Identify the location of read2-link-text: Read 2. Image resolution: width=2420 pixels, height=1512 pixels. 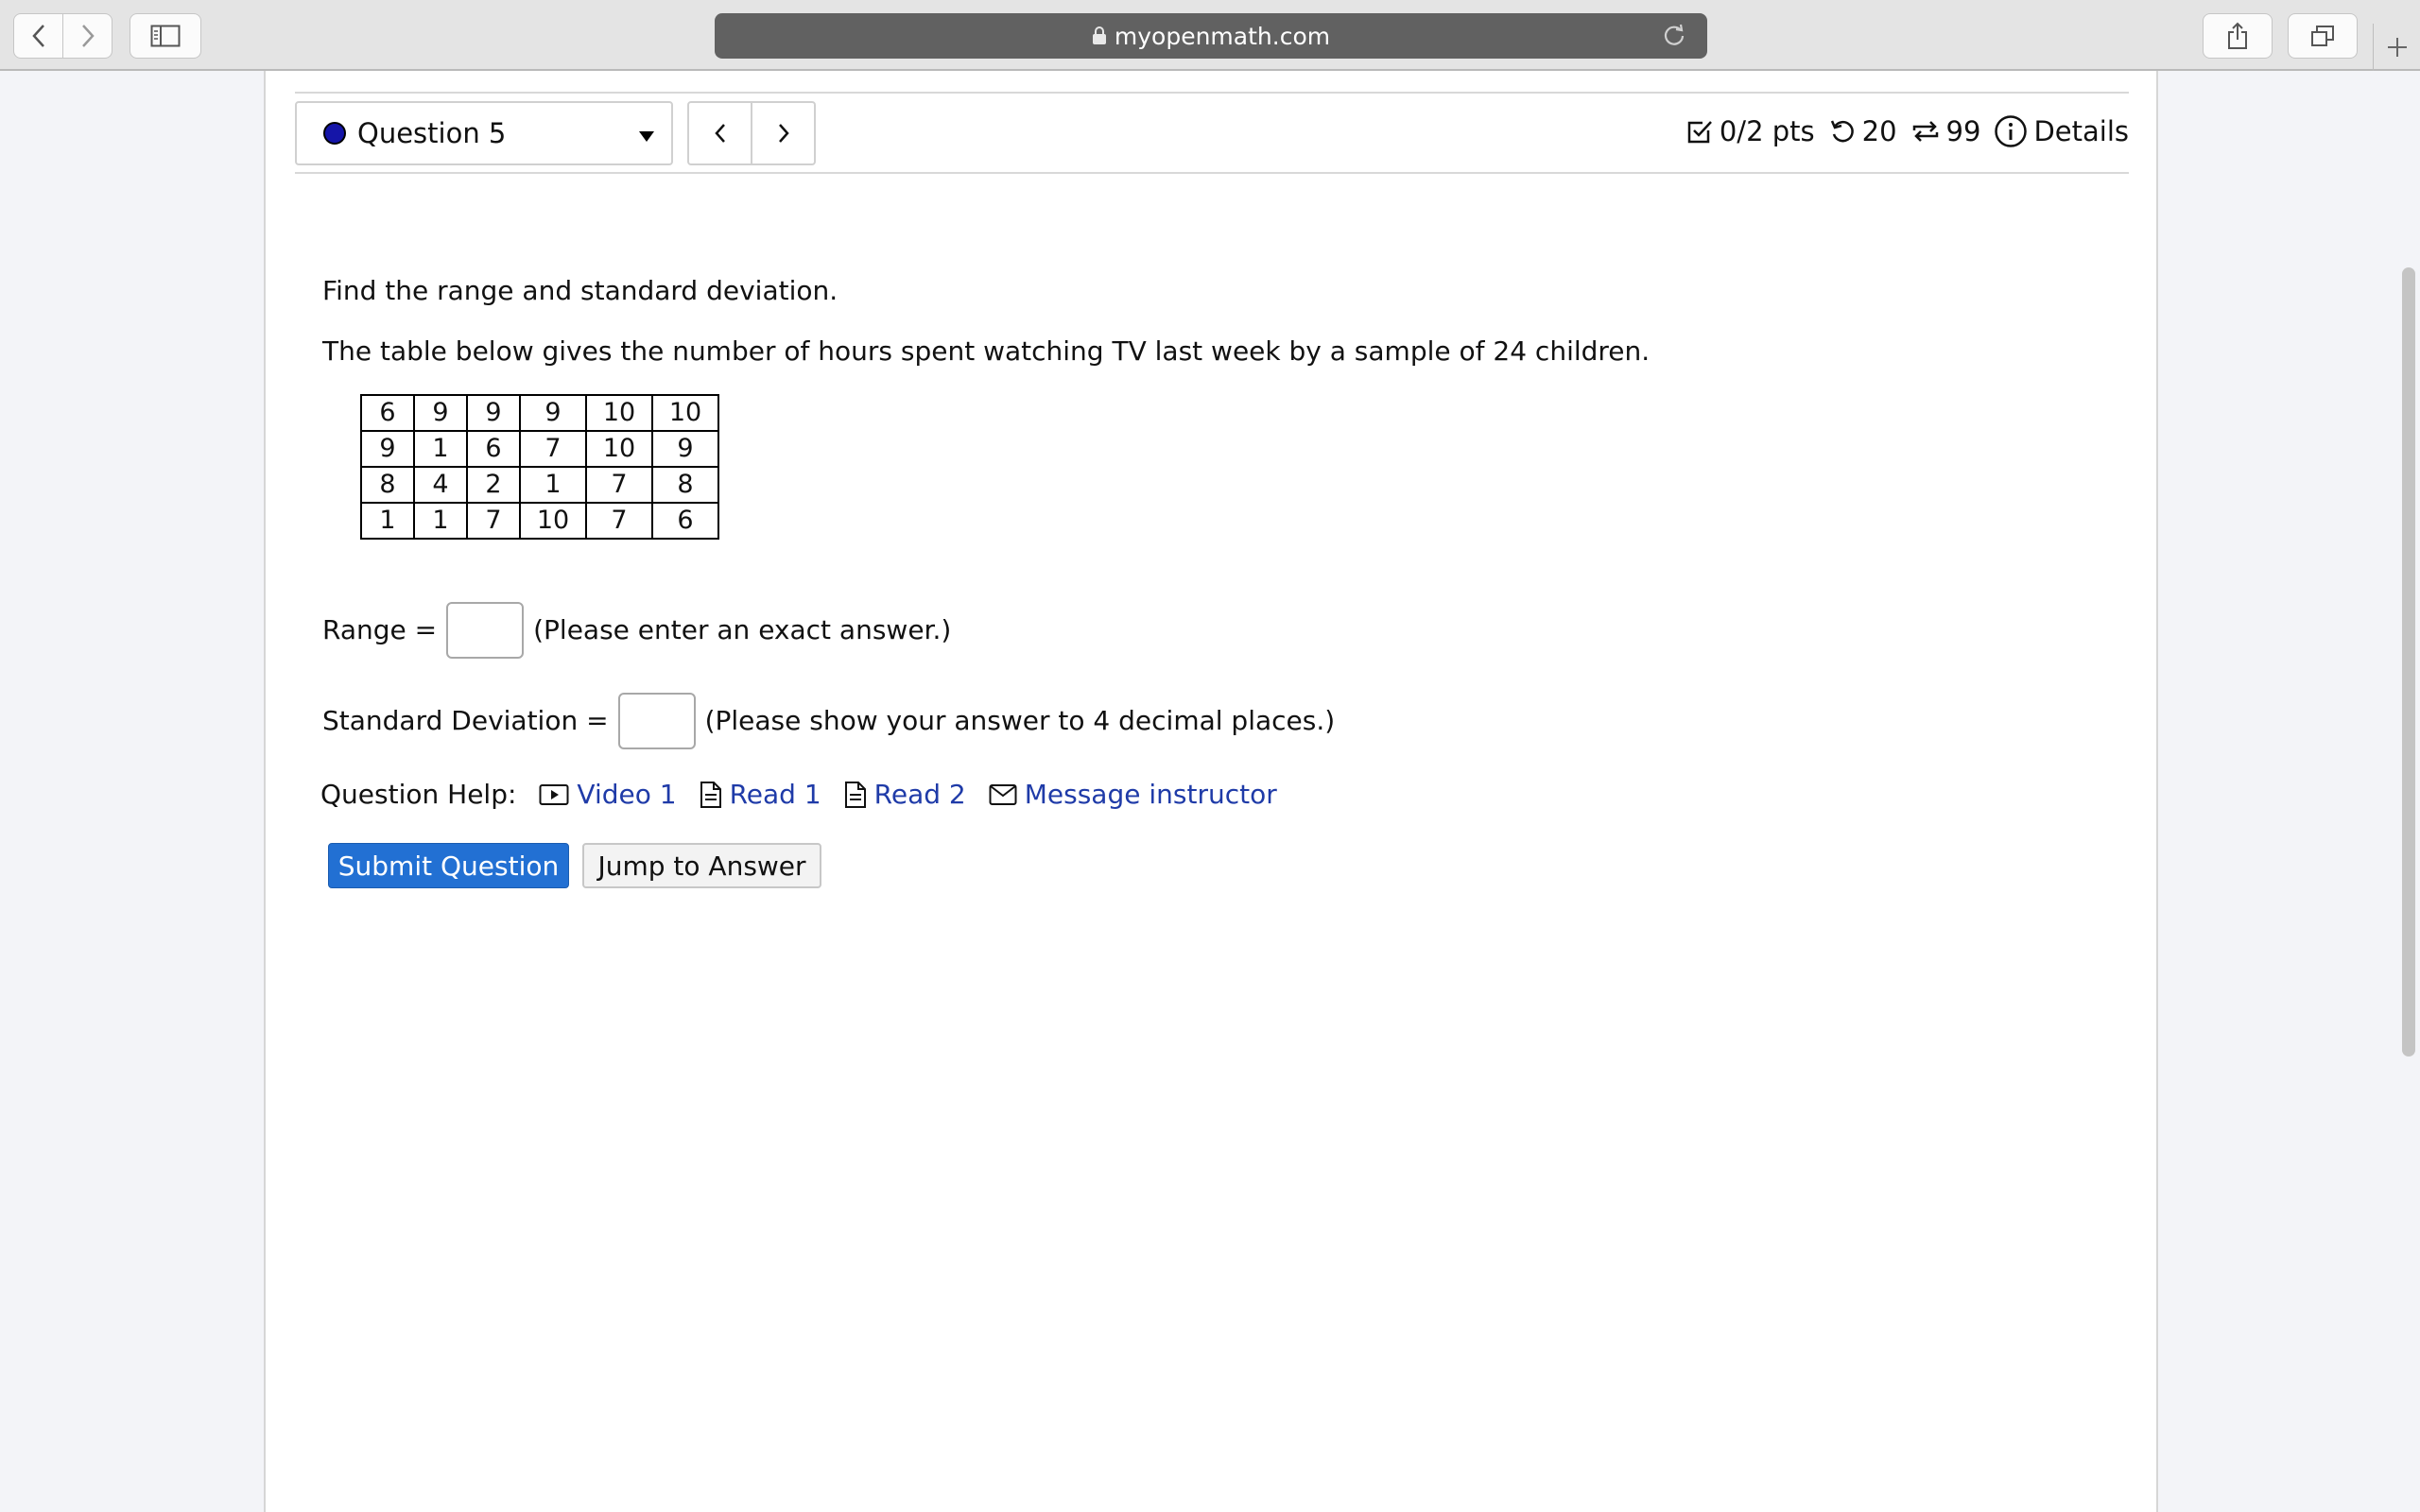
(920, 794).